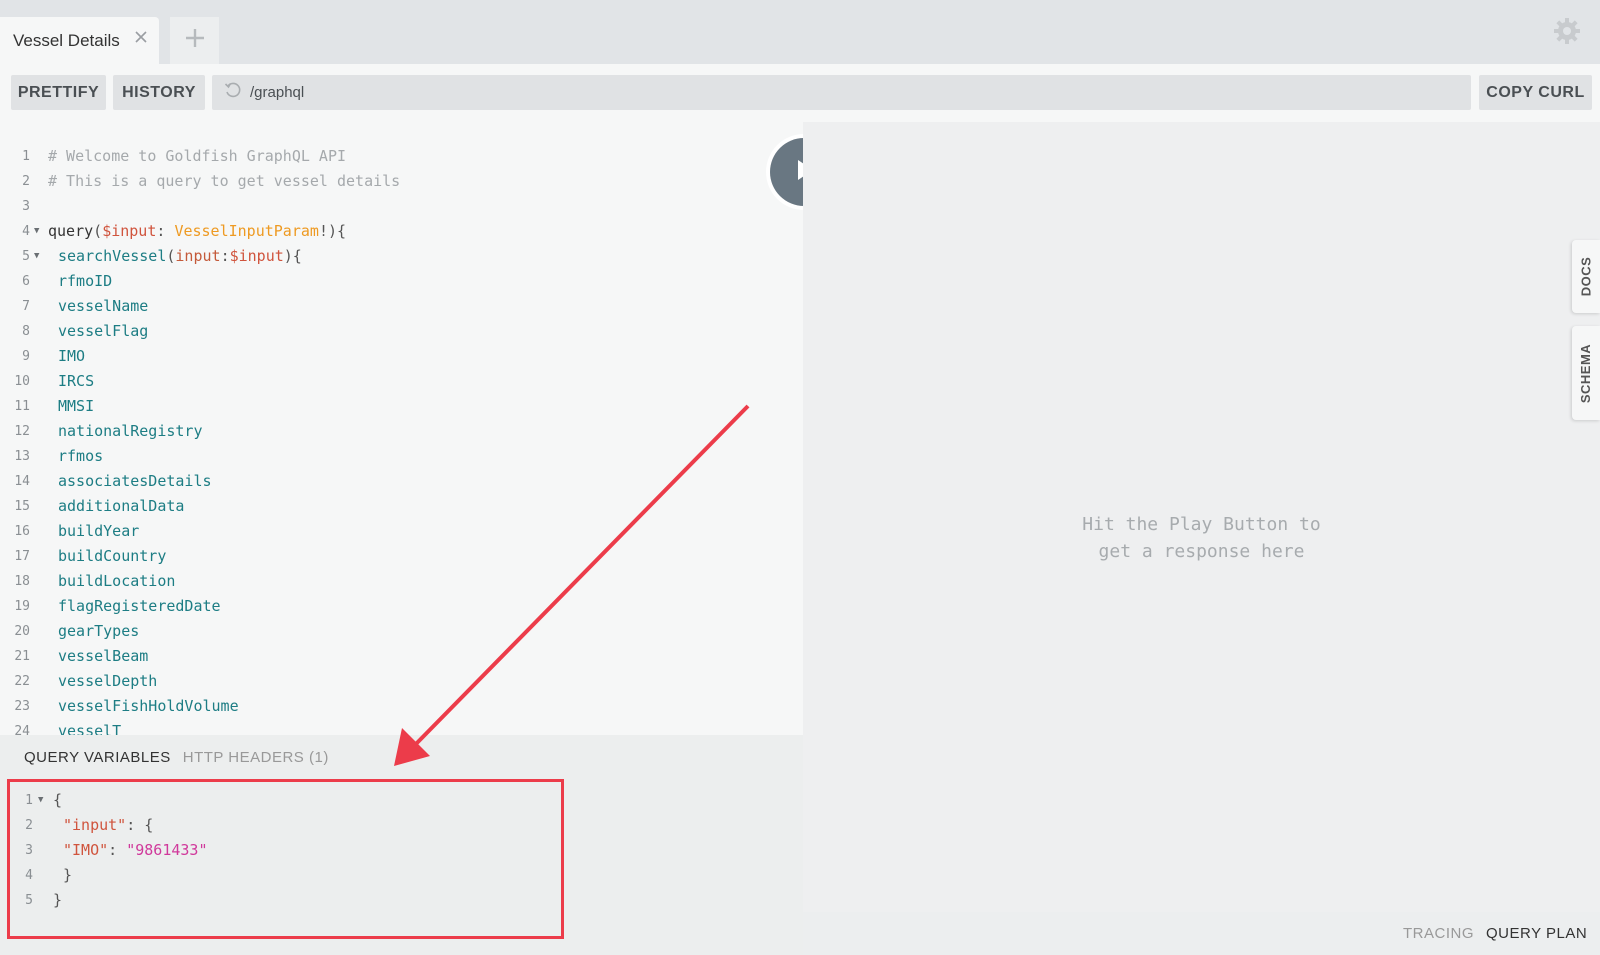 This screenshot has height=955, width=1600. What do you see at coordinates (198, 256) in the screenshot?
I see `code-token: input` at bounding box center [198, 256].